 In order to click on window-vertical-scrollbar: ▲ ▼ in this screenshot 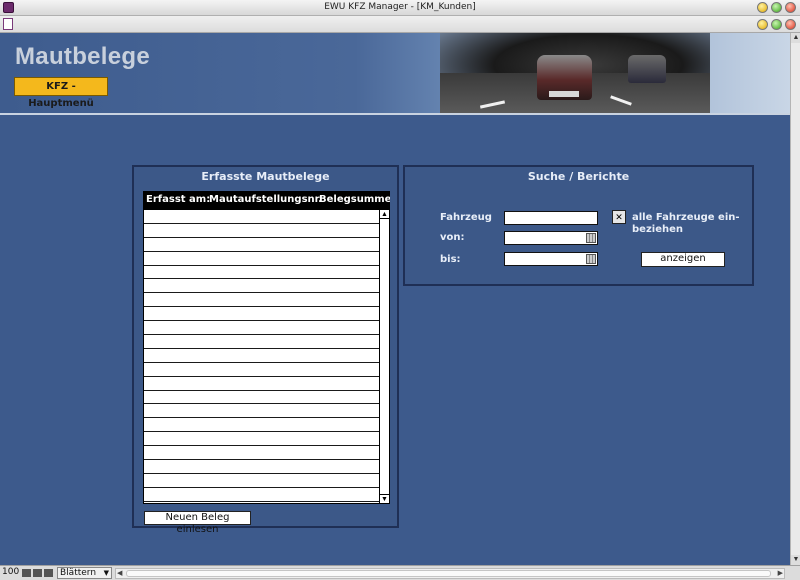, I will do `click(795, 299)`.